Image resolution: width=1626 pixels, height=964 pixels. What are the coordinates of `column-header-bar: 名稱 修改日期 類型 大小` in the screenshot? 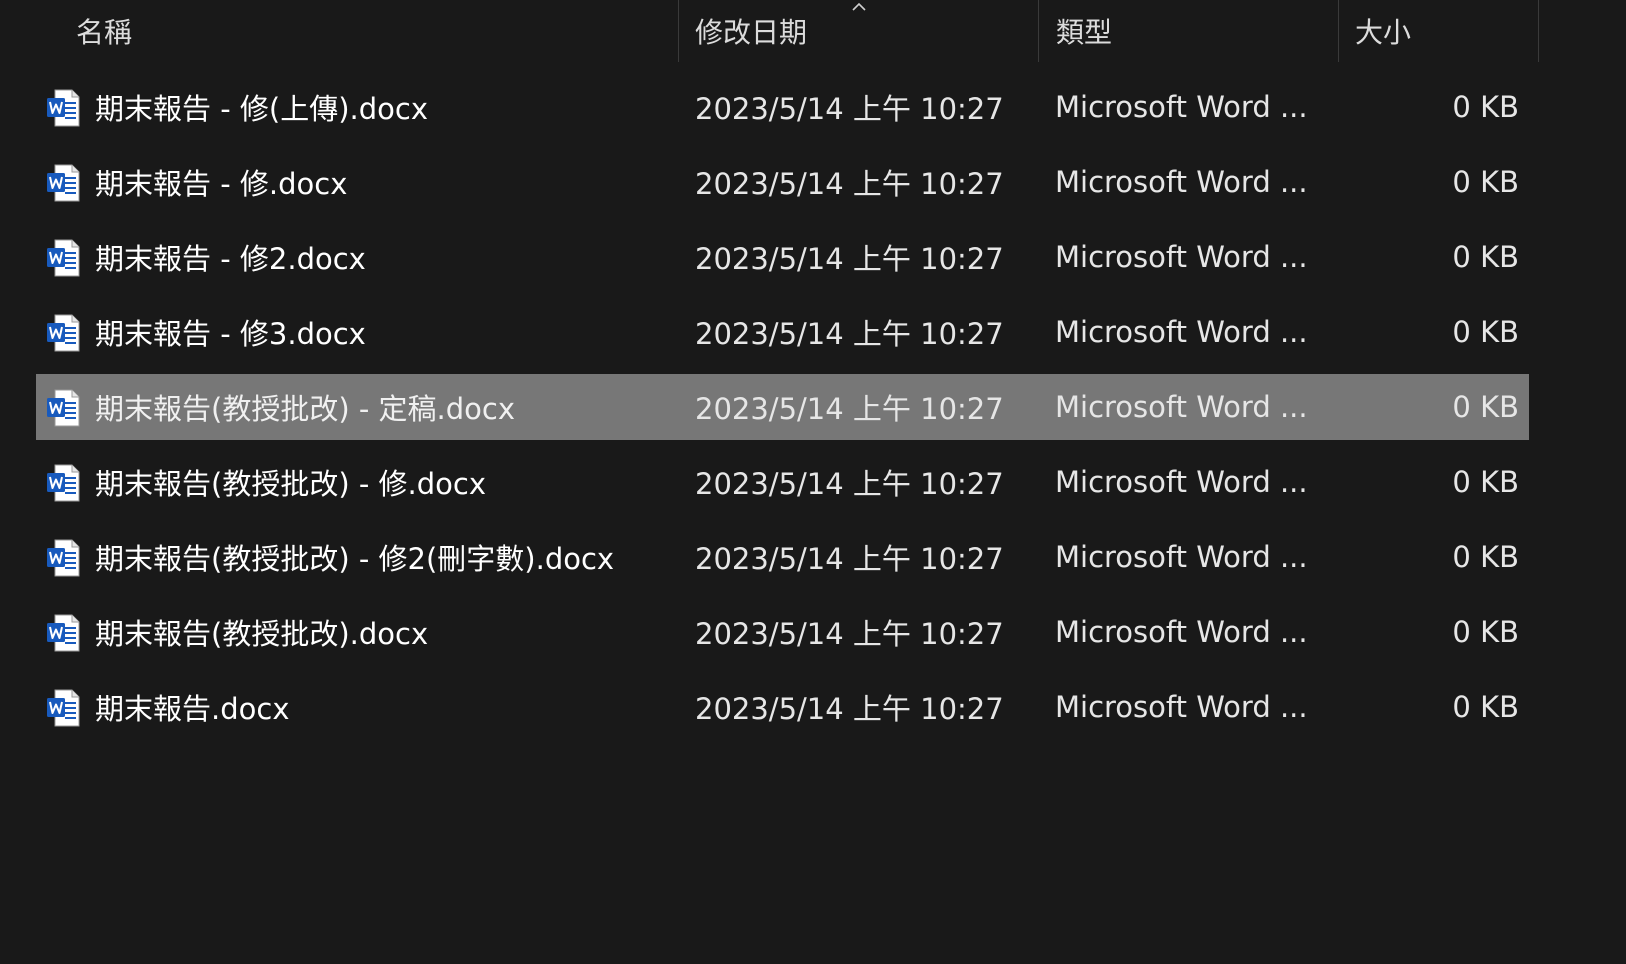 It's located at (813, 31).